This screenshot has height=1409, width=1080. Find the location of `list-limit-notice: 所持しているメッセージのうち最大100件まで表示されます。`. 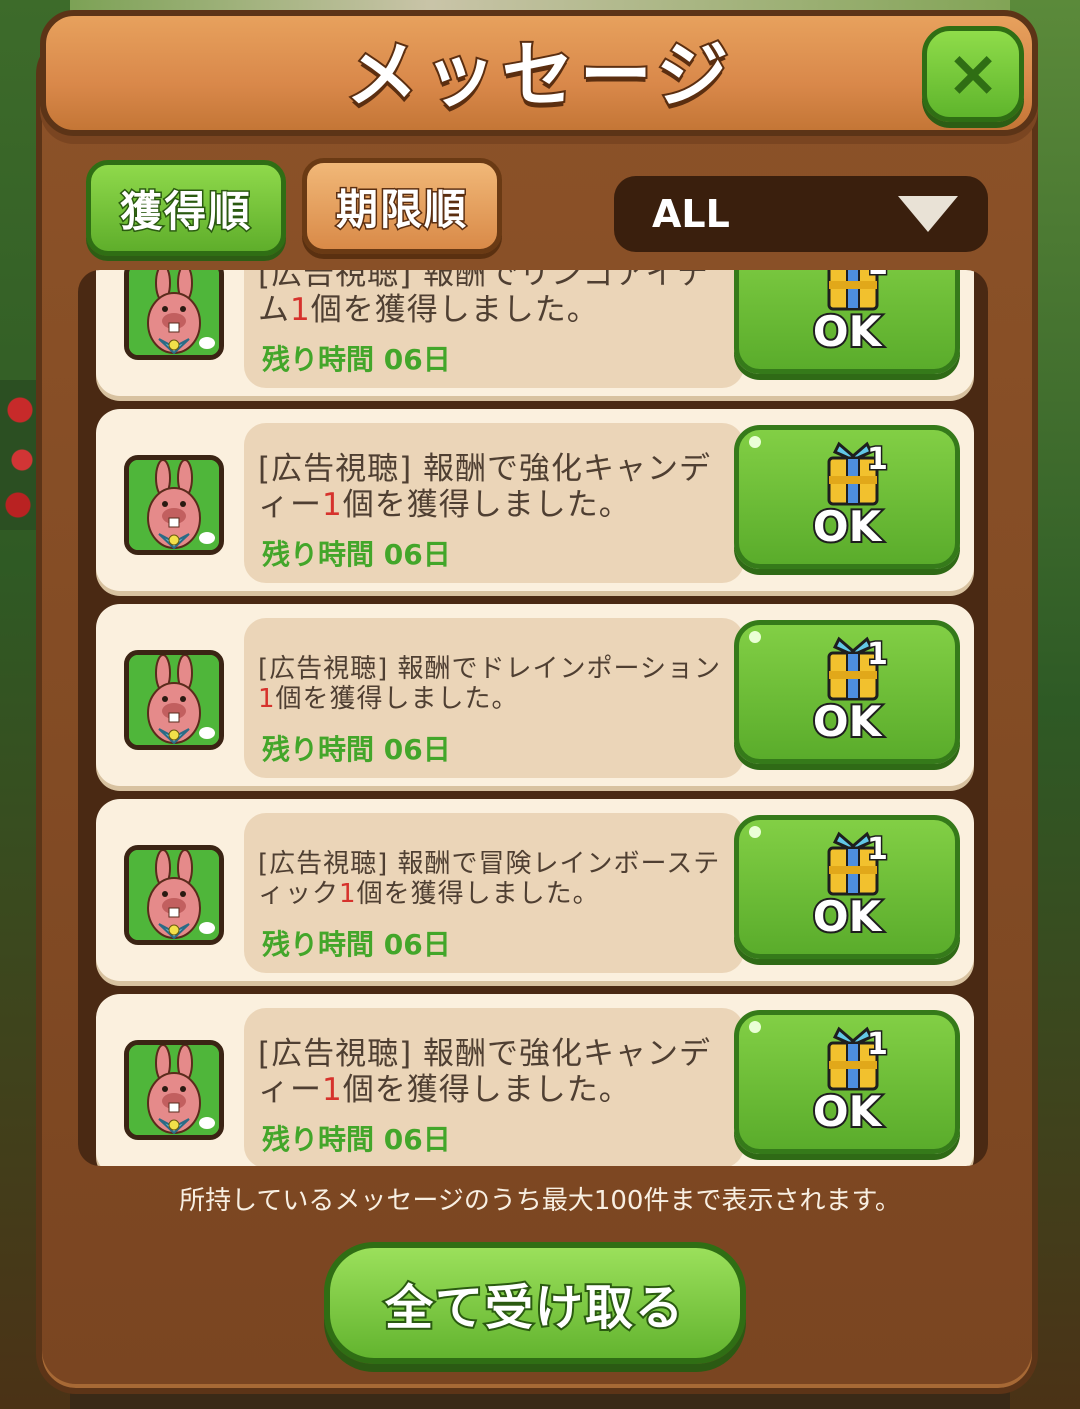

list-limit-notice: 所持しているメッセージのうち最大100件まで表示されます。 is located at coordinates (540, 1201).